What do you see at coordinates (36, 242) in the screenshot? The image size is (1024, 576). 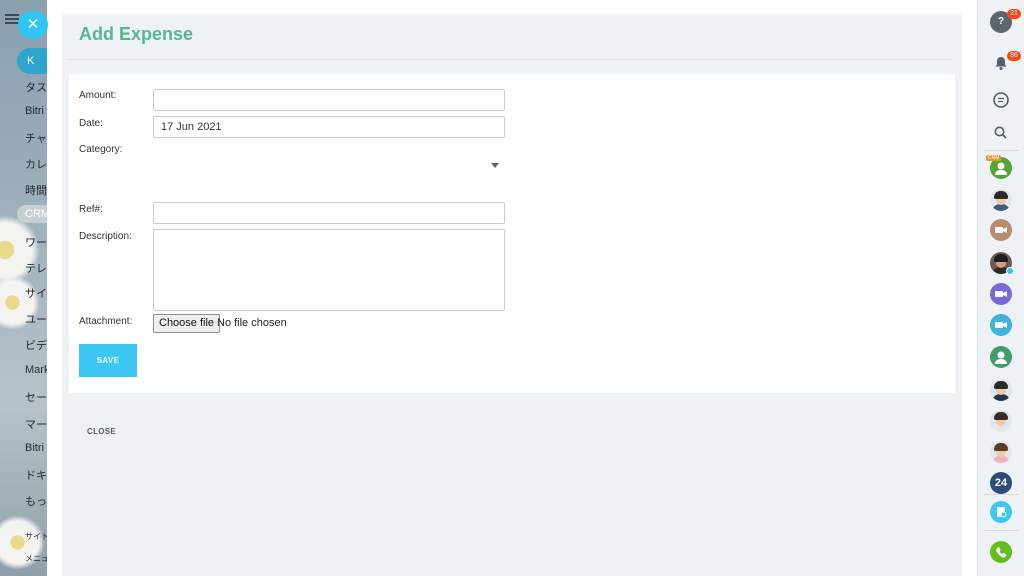 I see `sidebar-item: ワー` at bounding box center [36, 242].